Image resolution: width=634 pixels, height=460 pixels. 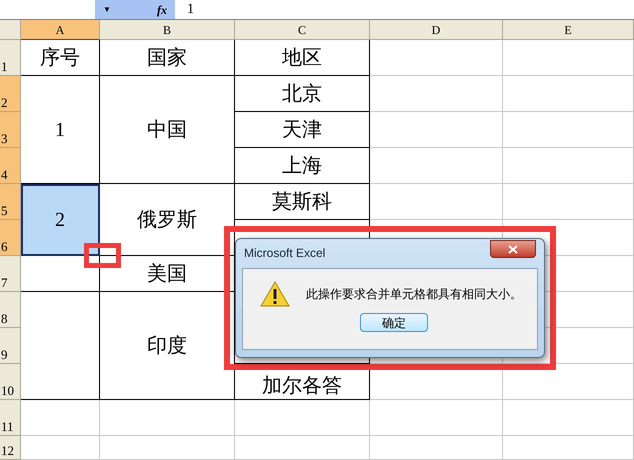 What do you see at coordinates (302, 166) in the screenshot?
I see `table-cell: 上海` at bounding box center [302, 166].